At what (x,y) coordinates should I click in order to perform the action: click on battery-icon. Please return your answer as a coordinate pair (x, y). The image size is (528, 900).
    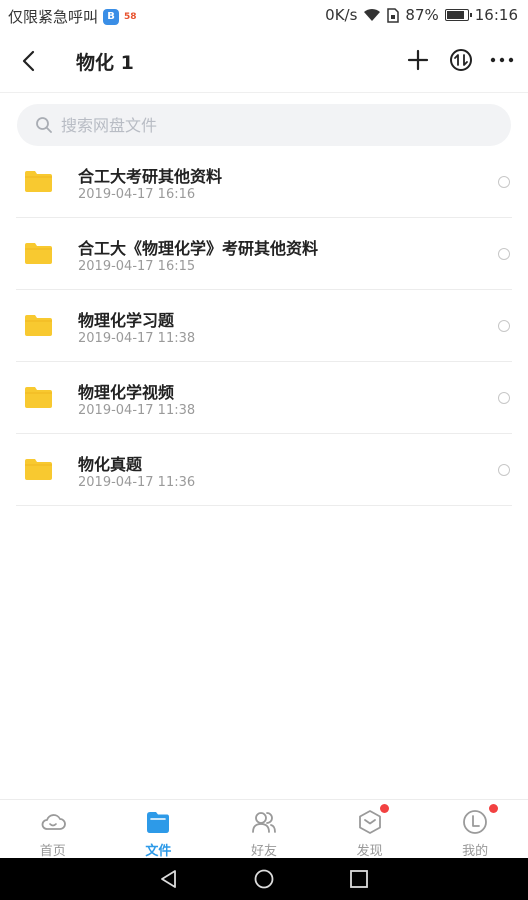
    Looking at the image, I should click on (458, 15).